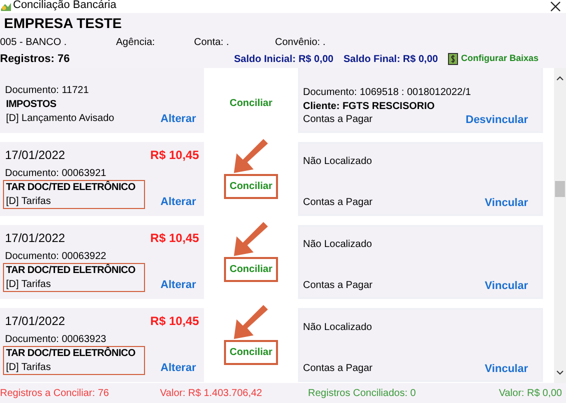 The width and height of the screenshot is (566, 403). I want to click on records-count: Registros: 76, so click(35, 59).